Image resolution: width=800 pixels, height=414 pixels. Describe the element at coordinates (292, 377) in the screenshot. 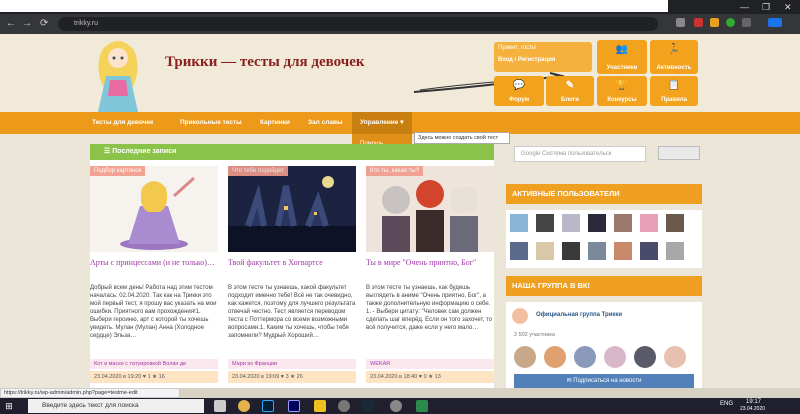

I see `post-meta: 23.04.2020 в 19:09 ♥ 3 ★ 26` at that location.